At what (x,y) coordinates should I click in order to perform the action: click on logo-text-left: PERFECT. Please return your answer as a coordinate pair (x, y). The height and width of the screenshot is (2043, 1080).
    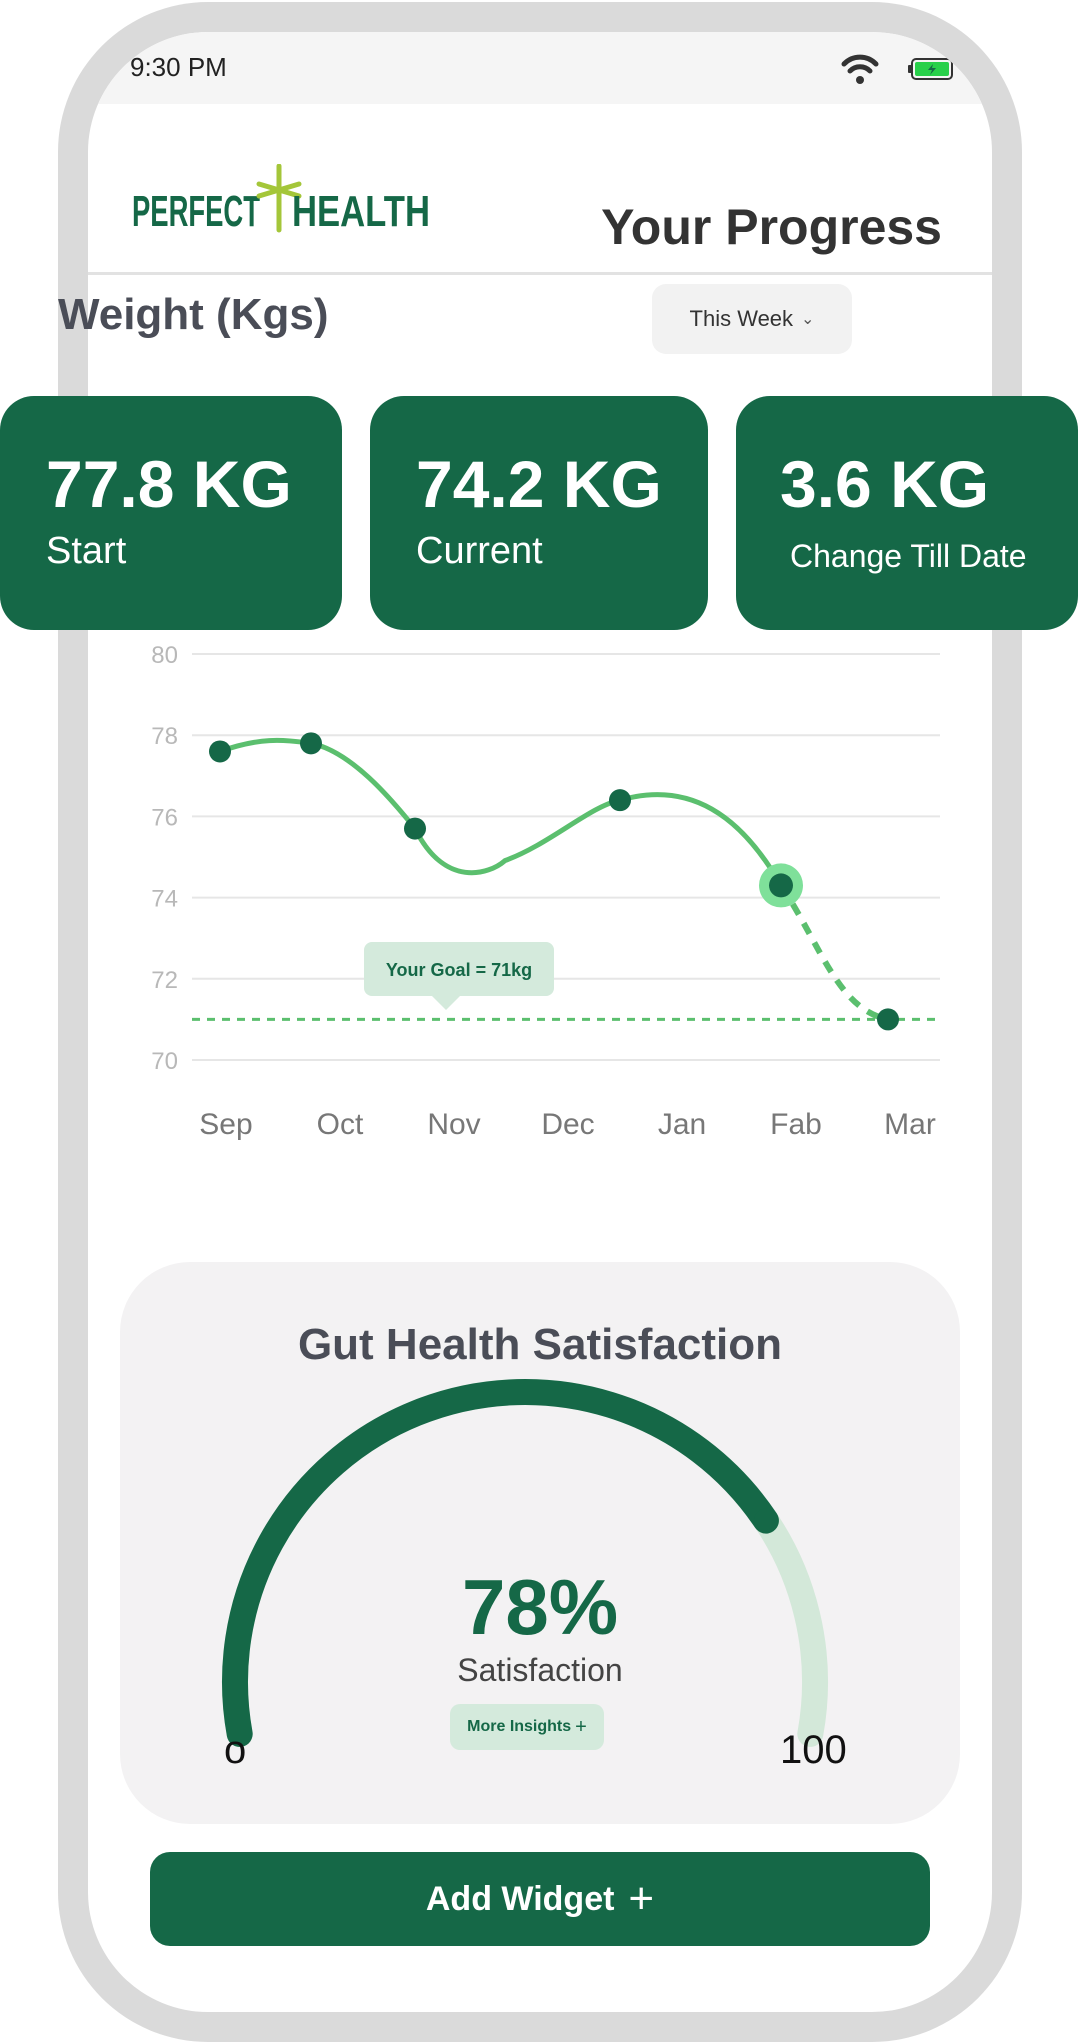
    Looking at the image, I should click on (196, 210).